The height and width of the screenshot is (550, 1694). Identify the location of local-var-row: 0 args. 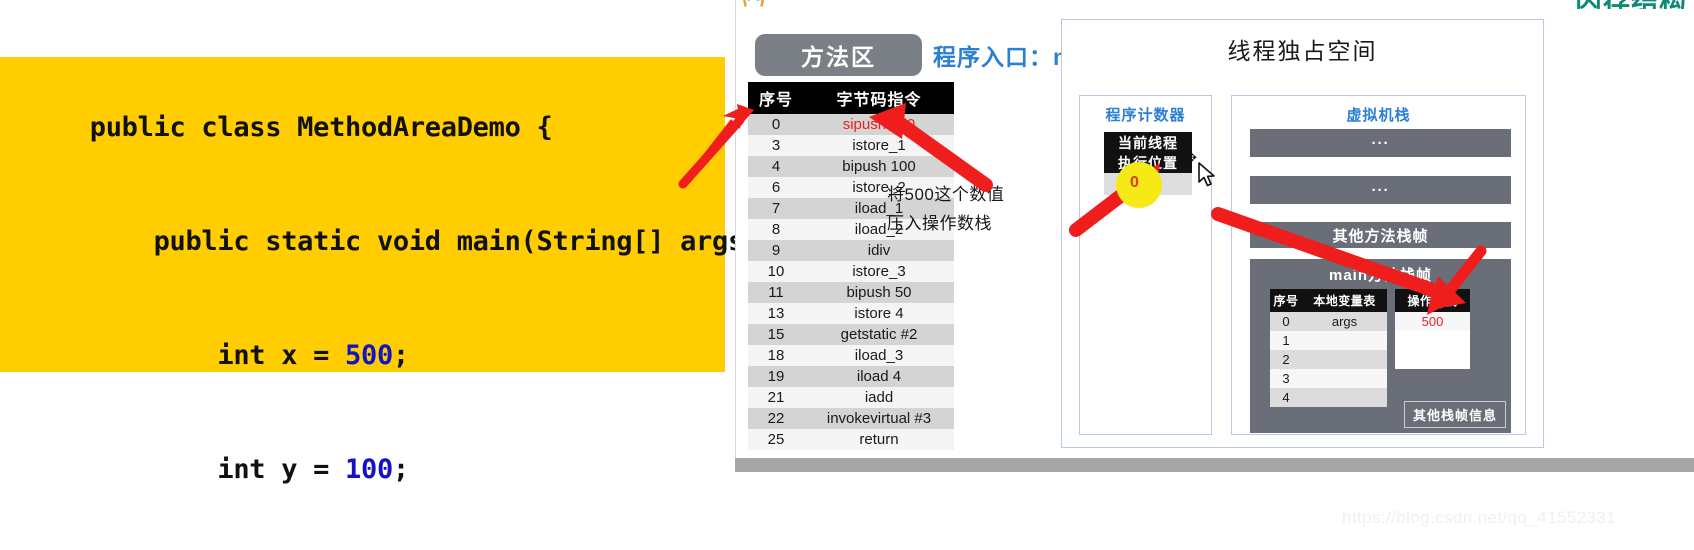
(1328, 321).